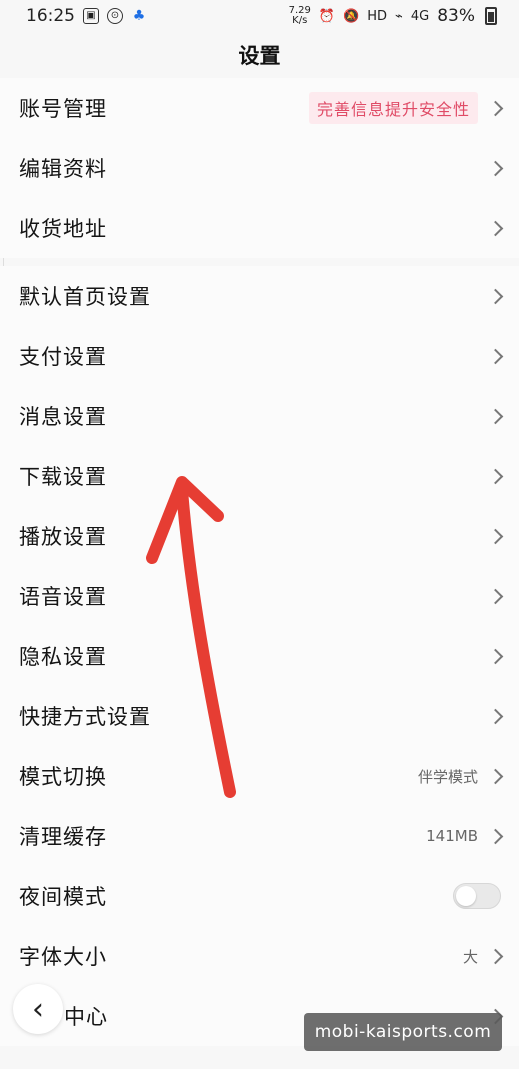  Describe the element at coordinates (63, 417) in the screenshot. I see `settings-item-label: 消息设置` at that location.